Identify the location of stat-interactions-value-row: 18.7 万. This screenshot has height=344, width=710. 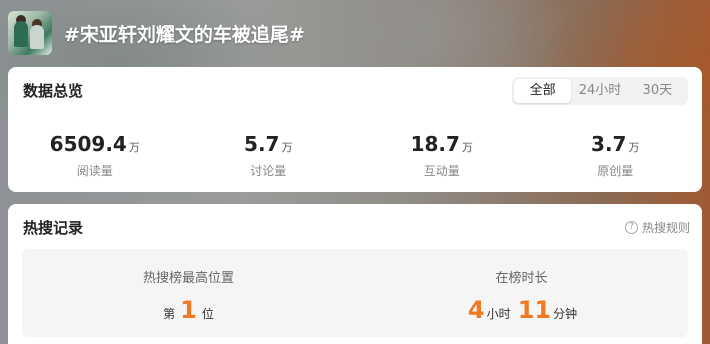
(442, 146).